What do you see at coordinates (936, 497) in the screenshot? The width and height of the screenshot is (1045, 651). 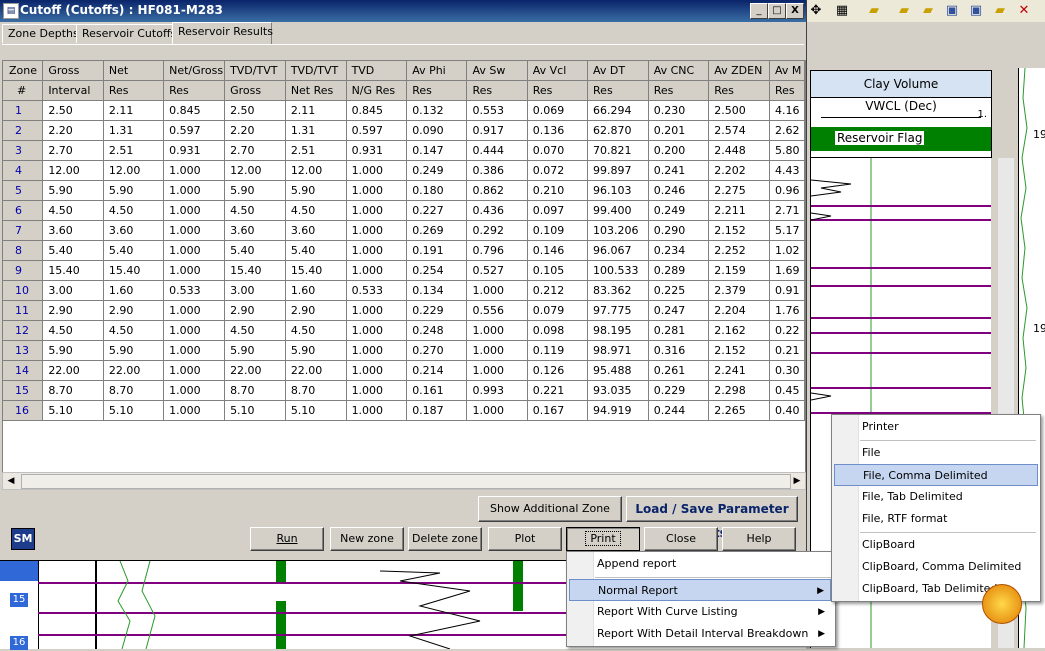 I see `submenu-item-file-tab-delimited: File, Tab Delimited` at bounding box center [936, 497].